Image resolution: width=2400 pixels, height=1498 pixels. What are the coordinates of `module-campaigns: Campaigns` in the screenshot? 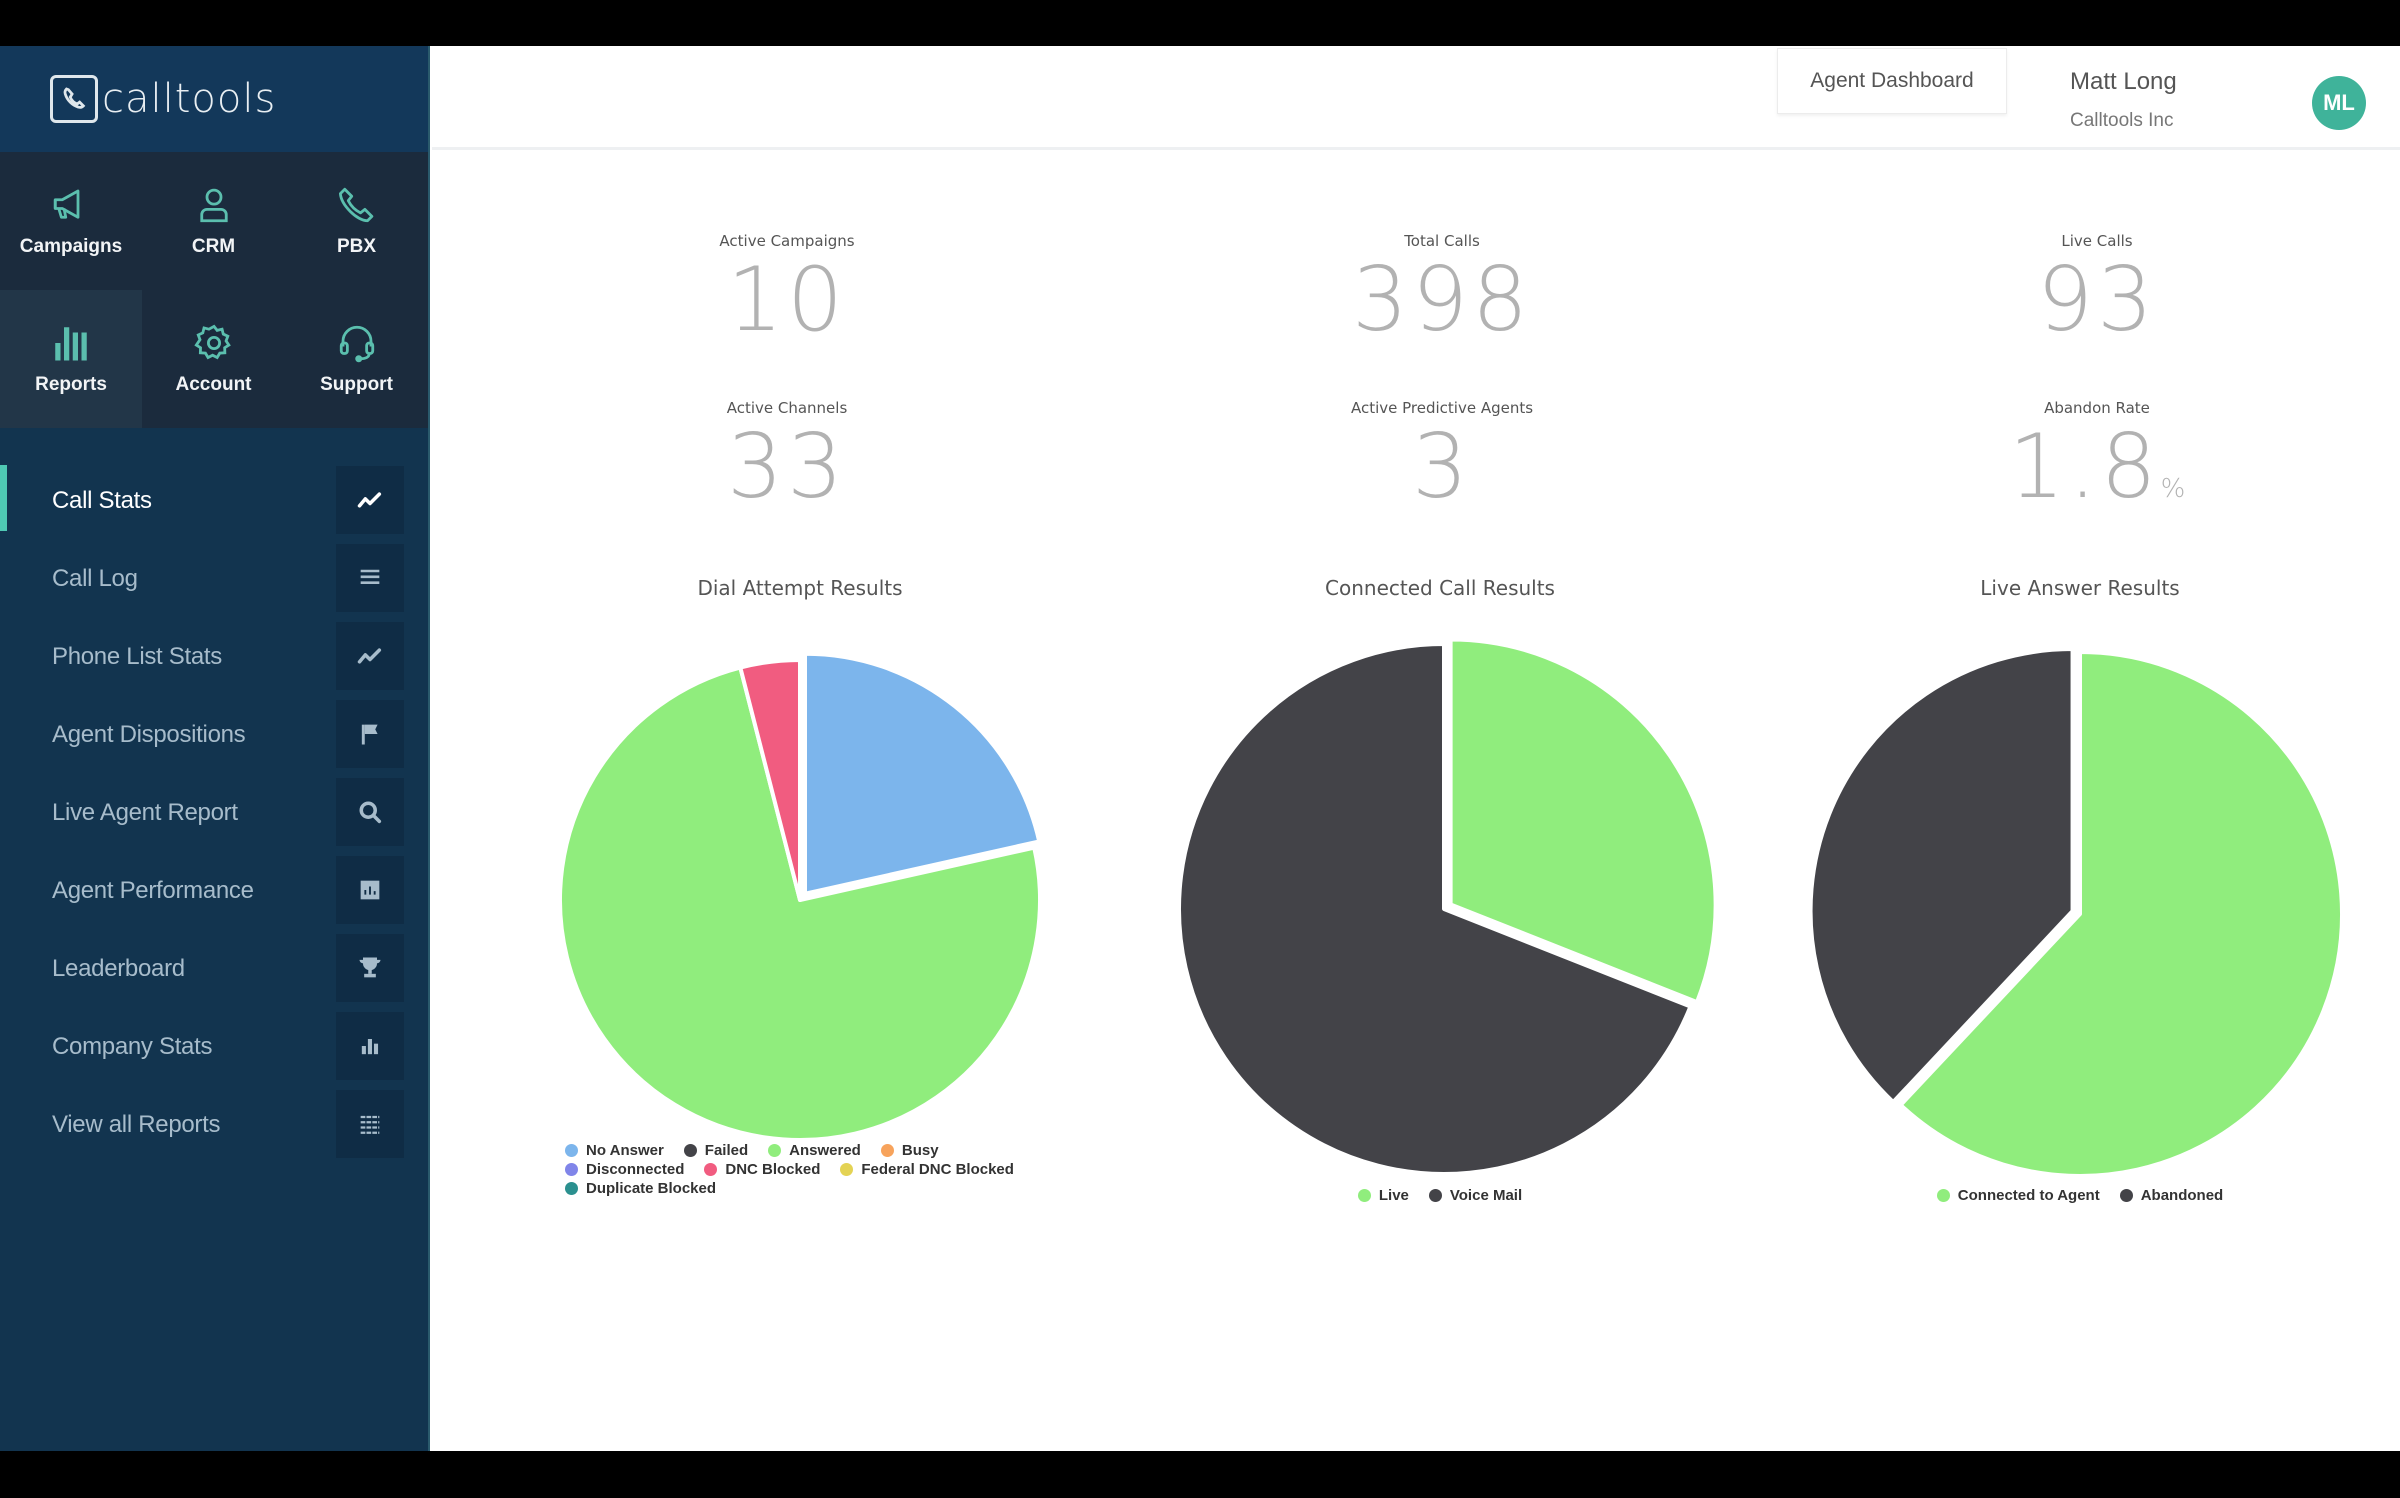 It's located at (71, 221).